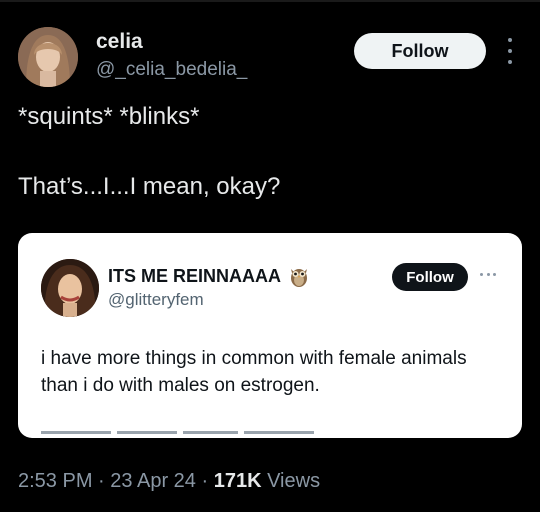 Image resolution: width=540 pixels, height=512 pixels. What do you see at coordinates (237, 481) in the screenshot?
I see `views-count: 171K` at bounding box center [237, 481].